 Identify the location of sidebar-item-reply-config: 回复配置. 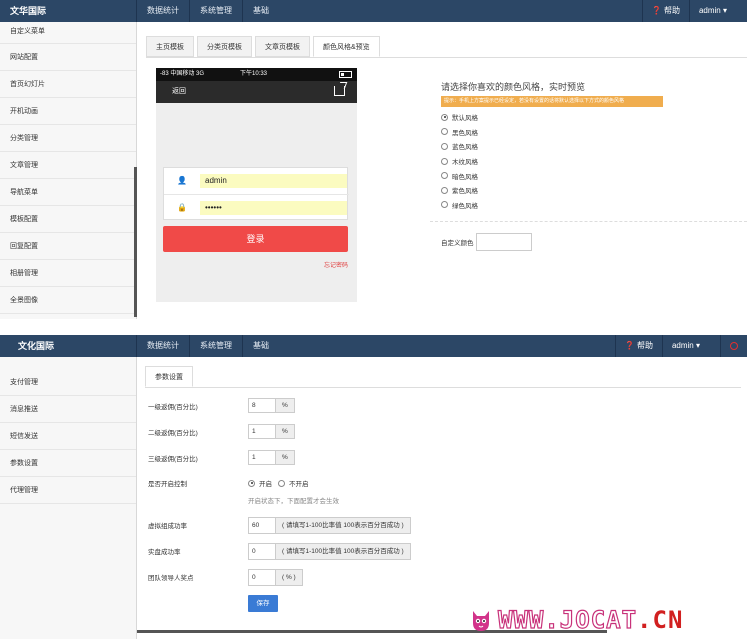
(68, 246).